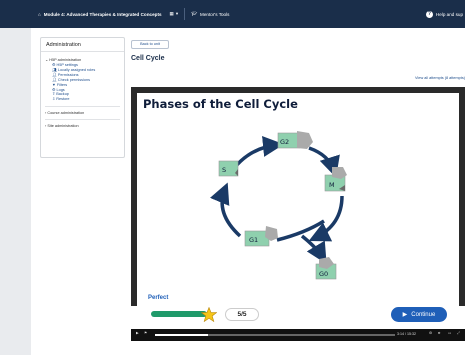 Image resolution: width=465 pixels, height=355 pixels. What do you see at coordinates (82, 113) in the screenshot?
I see `course-admin-section: › Course administration` at bounding box center [82, 113].